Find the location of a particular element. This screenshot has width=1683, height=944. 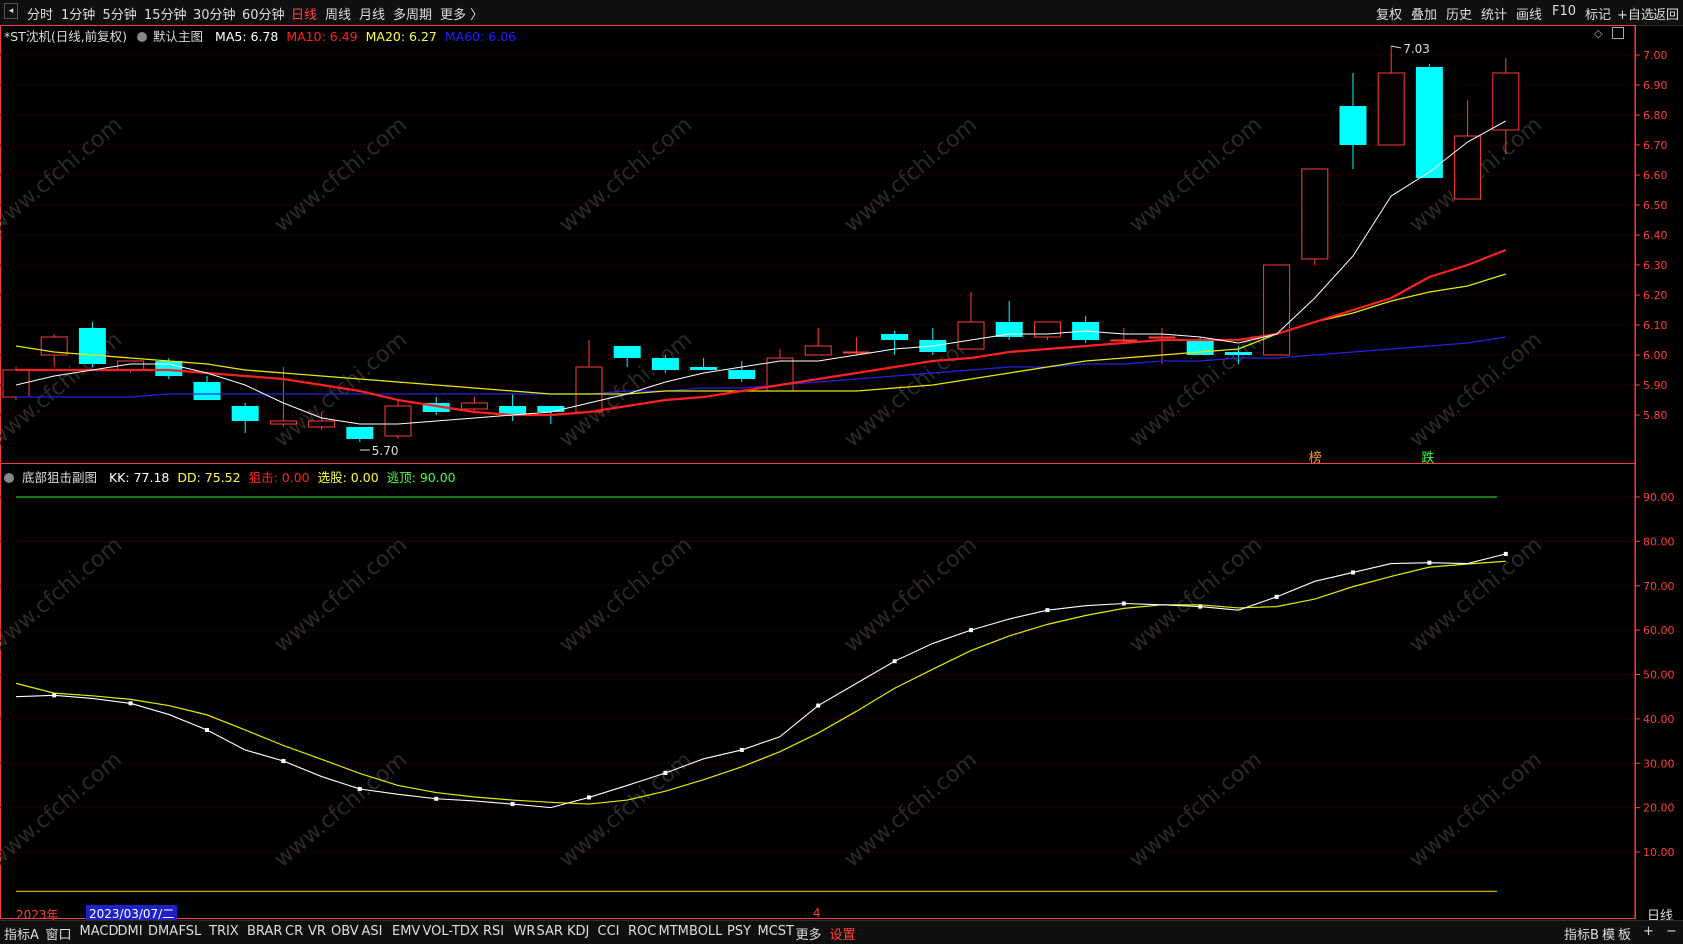

indicator-tab-2: MACD is located at coordinates (99, 931).